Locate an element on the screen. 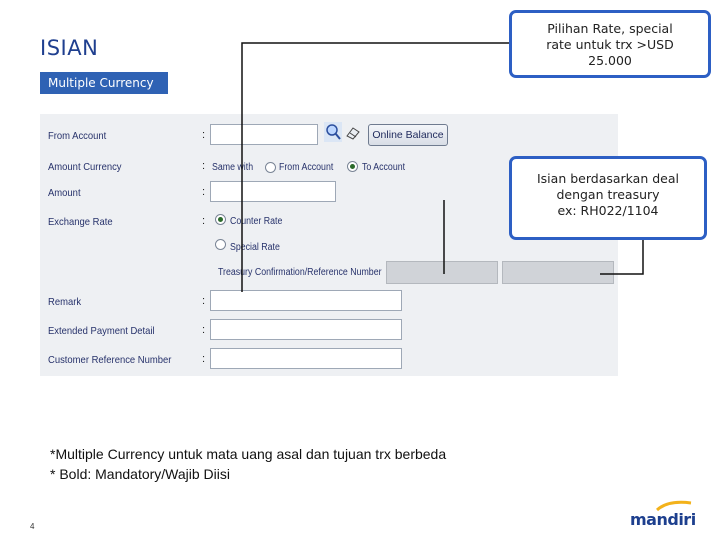 The width and height of the screenshot is (720, 540). extended-payment-detail-label: Extended Payment Detail is located at coordinates (101, 331).